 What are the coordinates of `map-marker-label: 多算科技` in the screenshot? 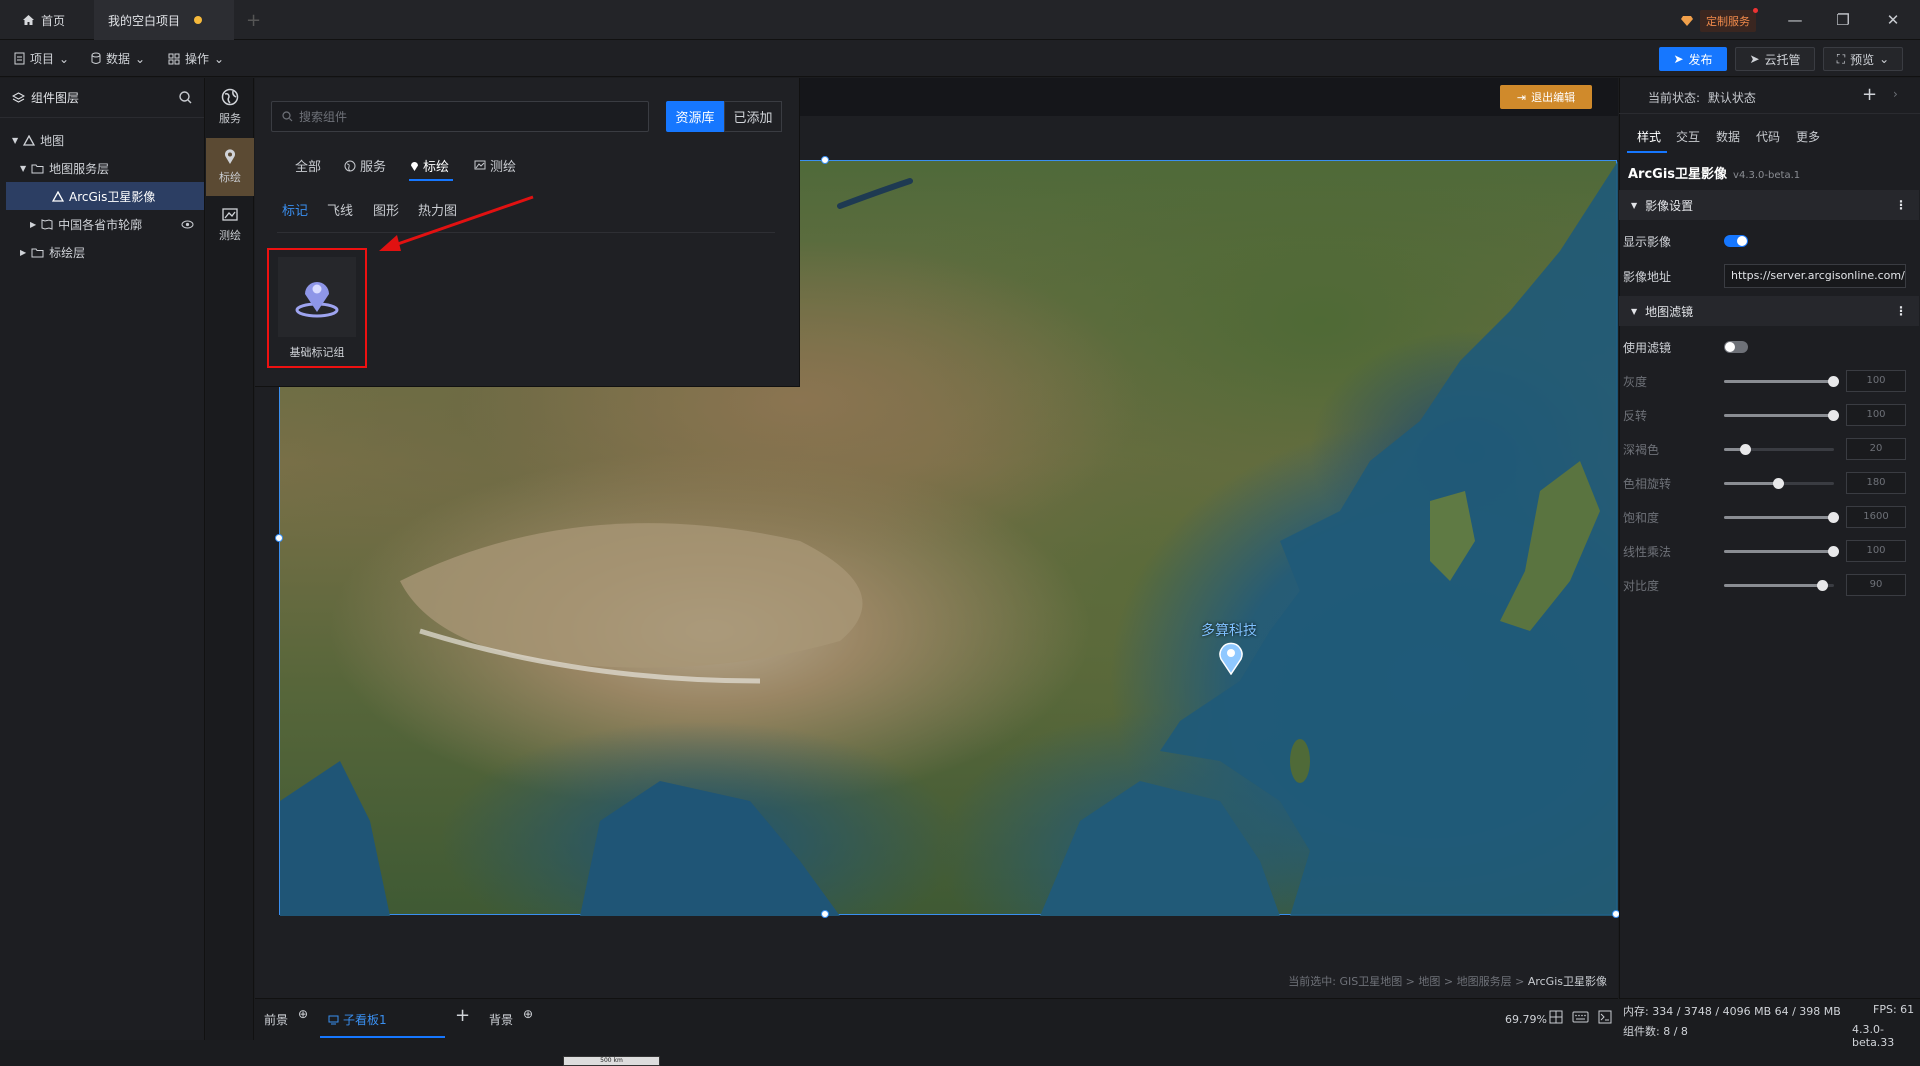 It's located at (1229, 631).